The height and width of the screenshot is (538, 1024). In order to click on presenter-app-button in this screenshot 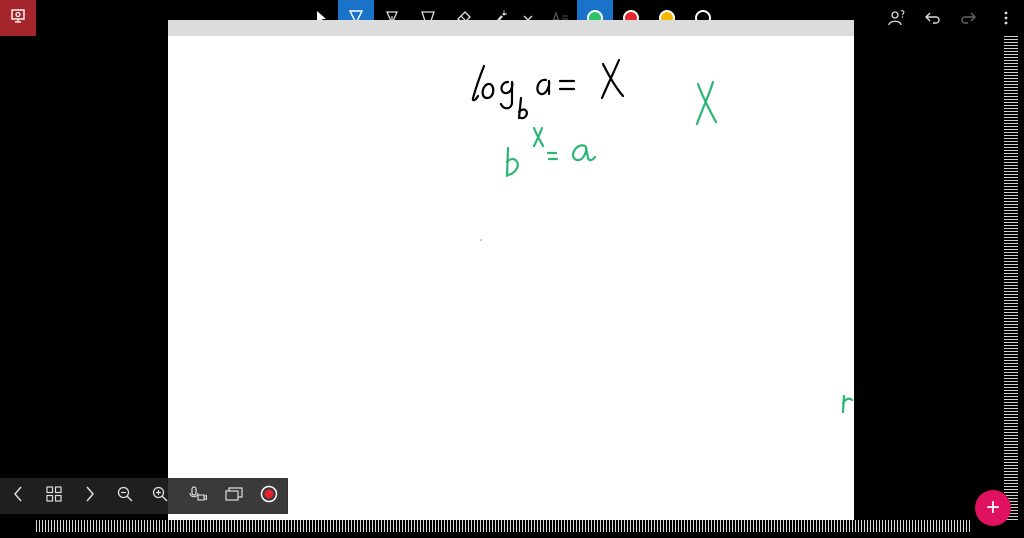, I will do `click(18, 18)`.